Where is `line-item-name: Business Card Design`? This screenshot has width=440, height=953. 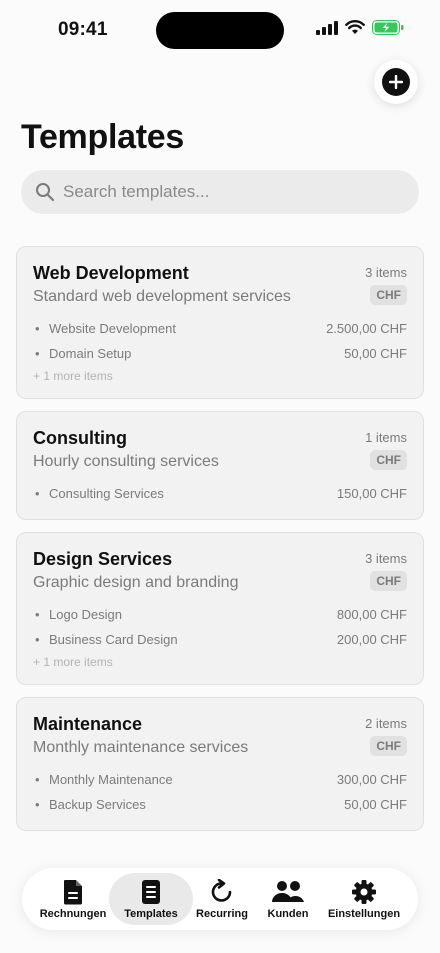
line-item-name: Business Card Design is located at coordinates (113, 639).